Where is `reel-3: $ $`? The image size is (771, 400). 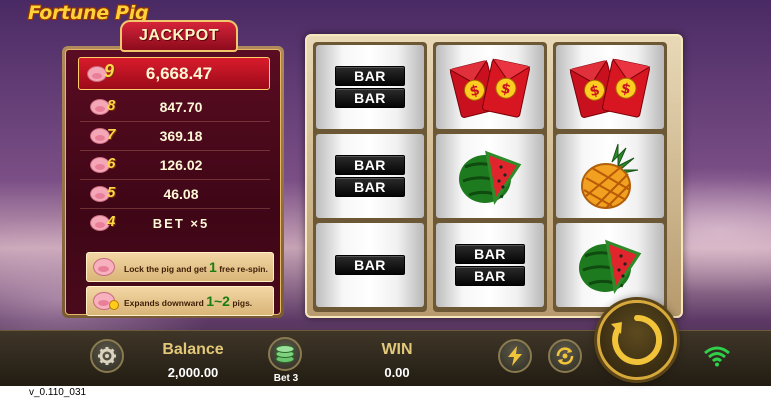 reel-3: $ $ is located at coordinates (610, 177).